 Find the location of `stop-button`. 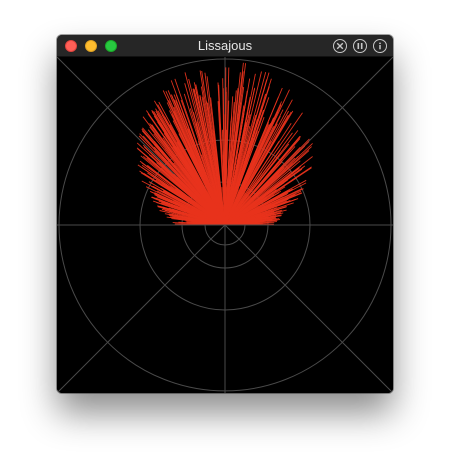

stop-button is located at coordinates (340, 46).